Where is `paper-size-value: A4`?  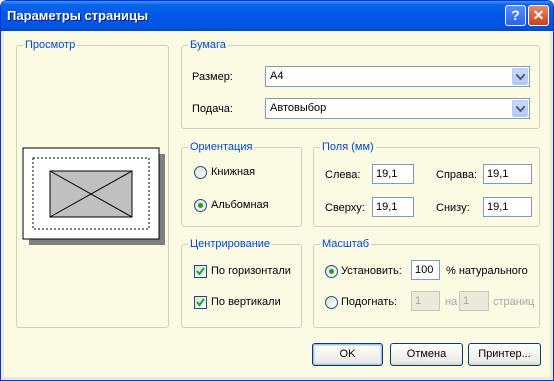
paper-size-value: A4 is located at coordinates (277, 76).